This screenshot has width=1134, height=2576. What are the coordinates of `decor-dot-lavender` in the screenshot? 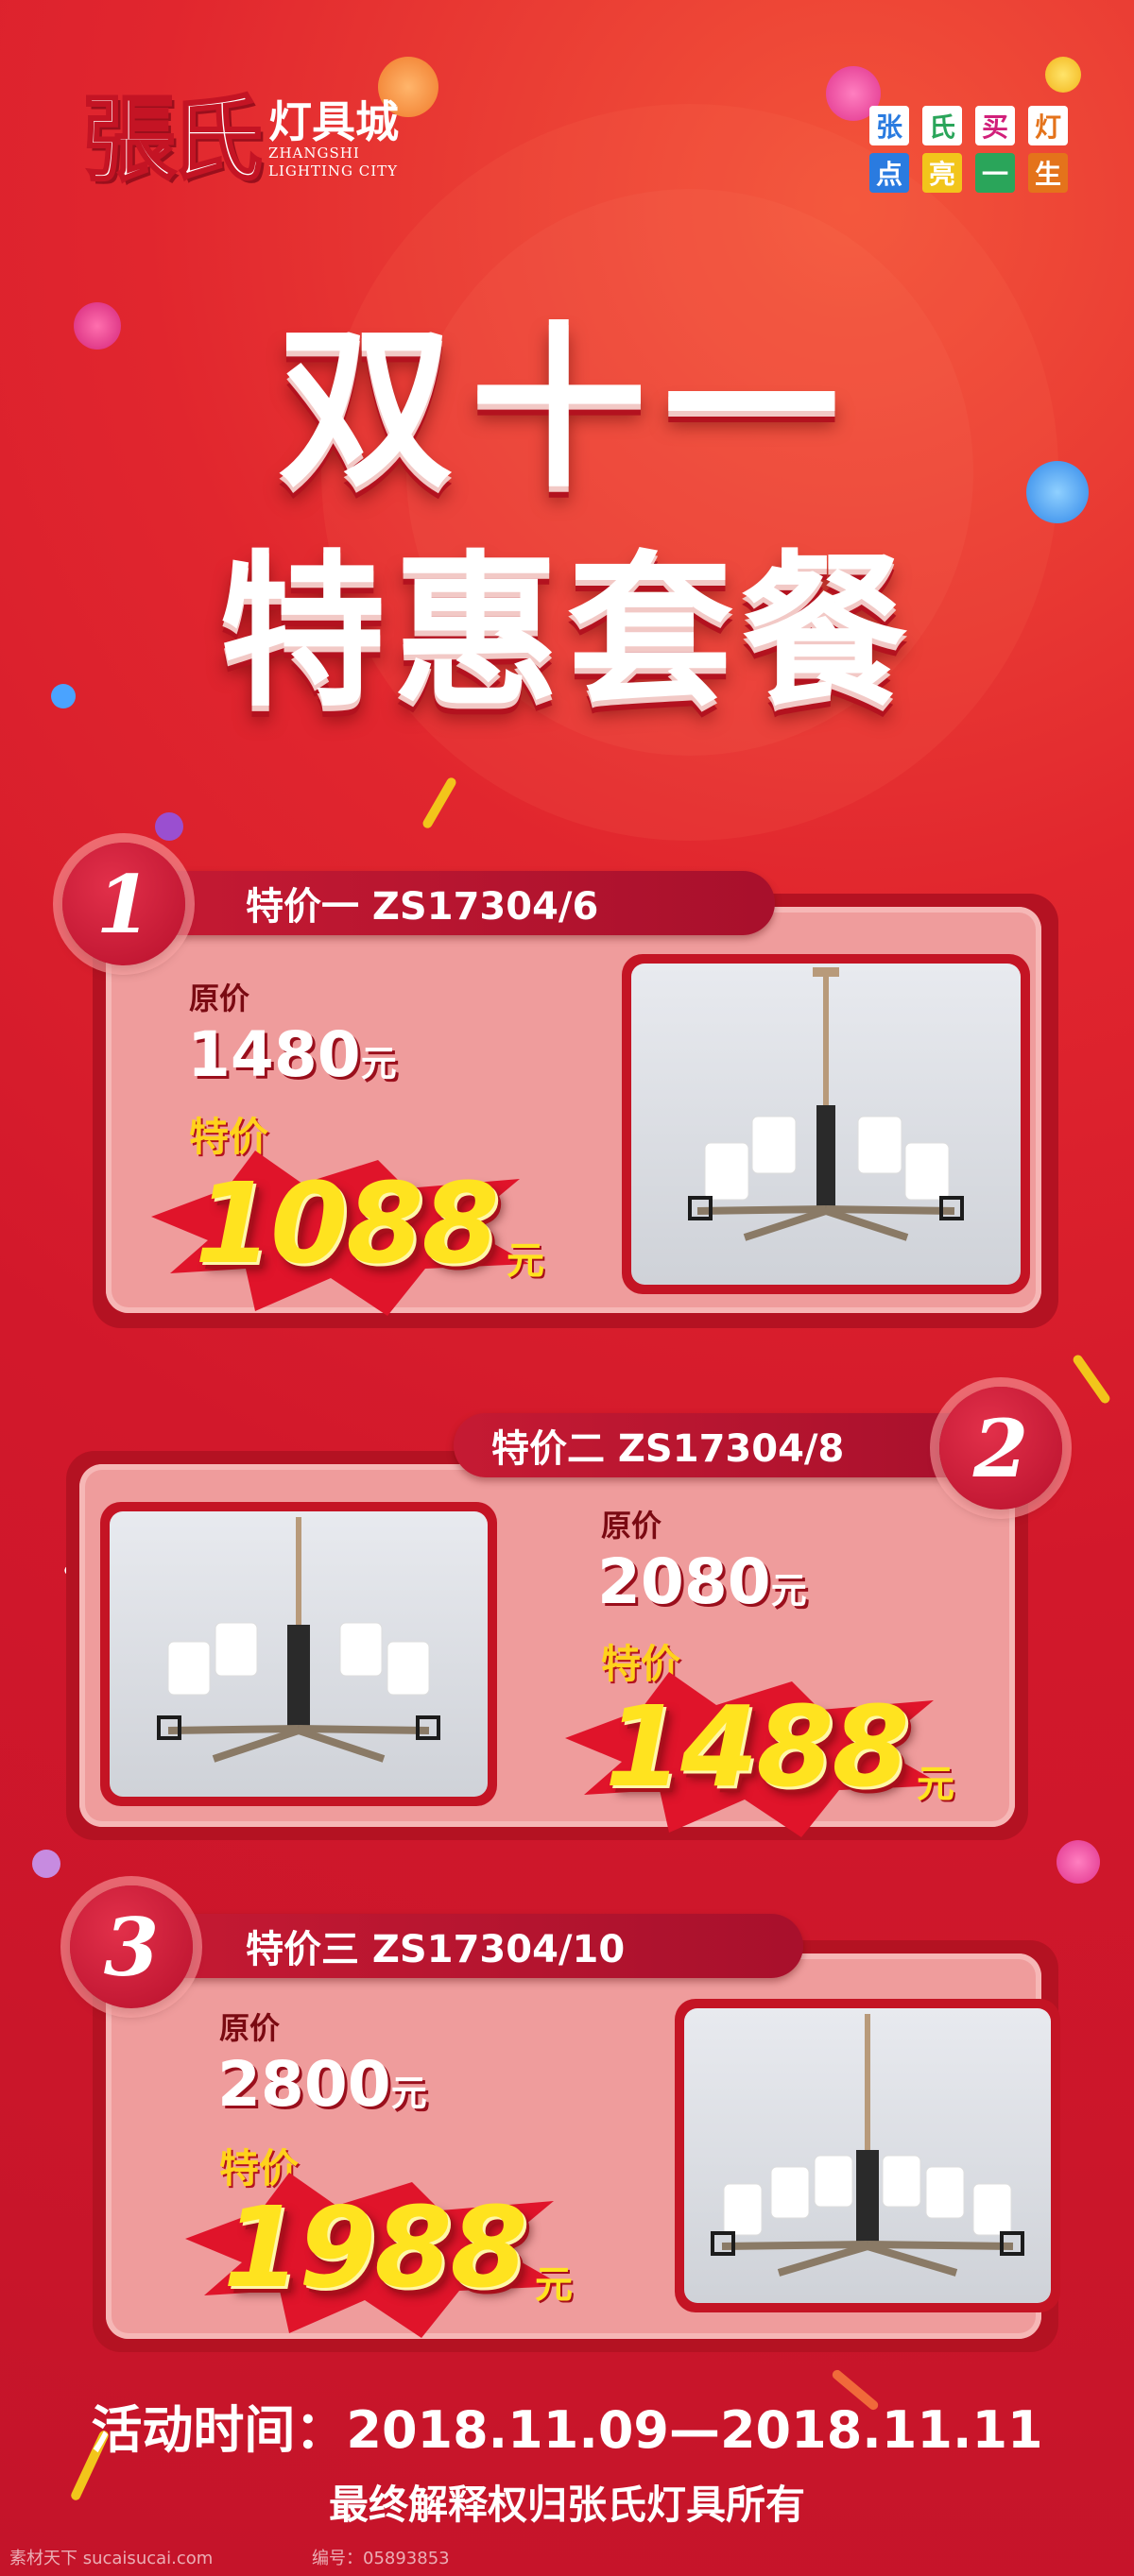 It's located at (46, 1864).